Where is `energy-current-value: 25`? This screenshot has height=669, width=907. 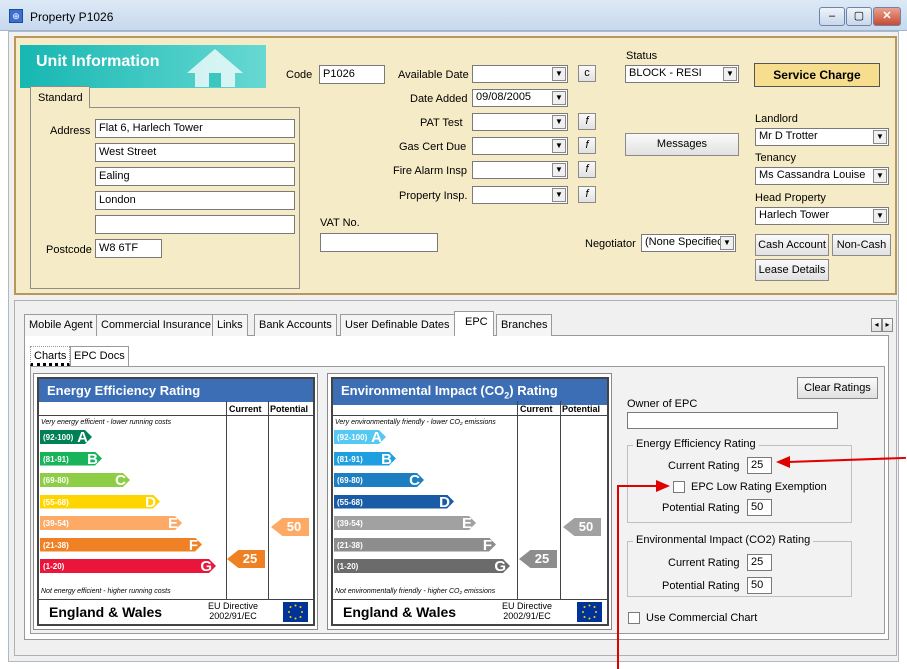 energy-current-value: 25 is located at coordinates (250, 558).